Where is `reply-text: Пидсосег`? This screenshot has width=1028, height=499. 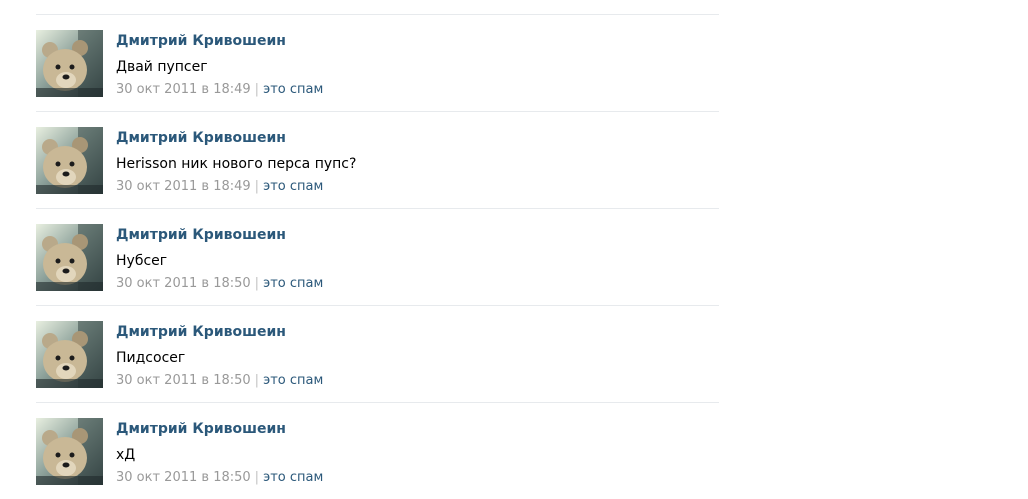
reply-text: Пидсосег is located at coordinates (151, 358).